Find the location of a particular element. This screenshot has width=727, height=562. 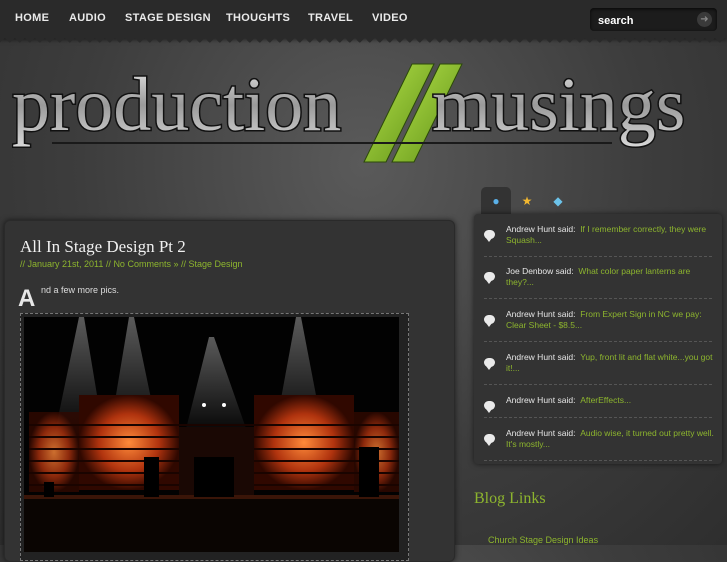

logo-underline is located at coordinates (332, 143).